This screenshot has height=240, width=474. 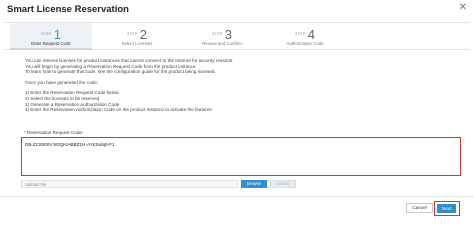 What do you see at coordinates (283, 184) in the screenshot?
I see `upload-button: Upload` at bounding box center [283, 184].